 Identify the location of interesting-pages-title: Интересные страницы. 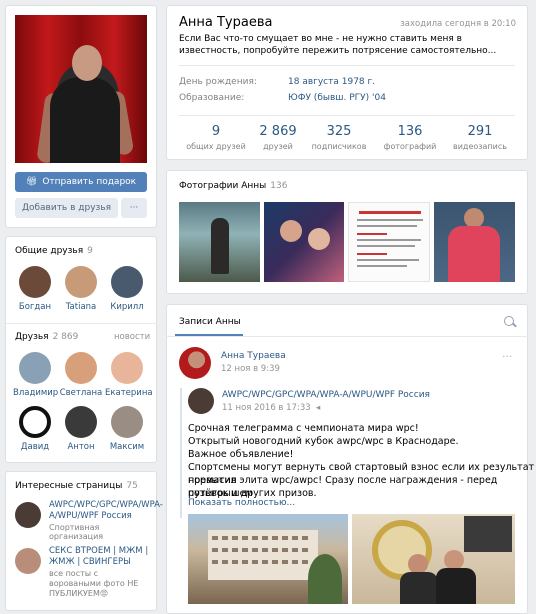
(69, 486).